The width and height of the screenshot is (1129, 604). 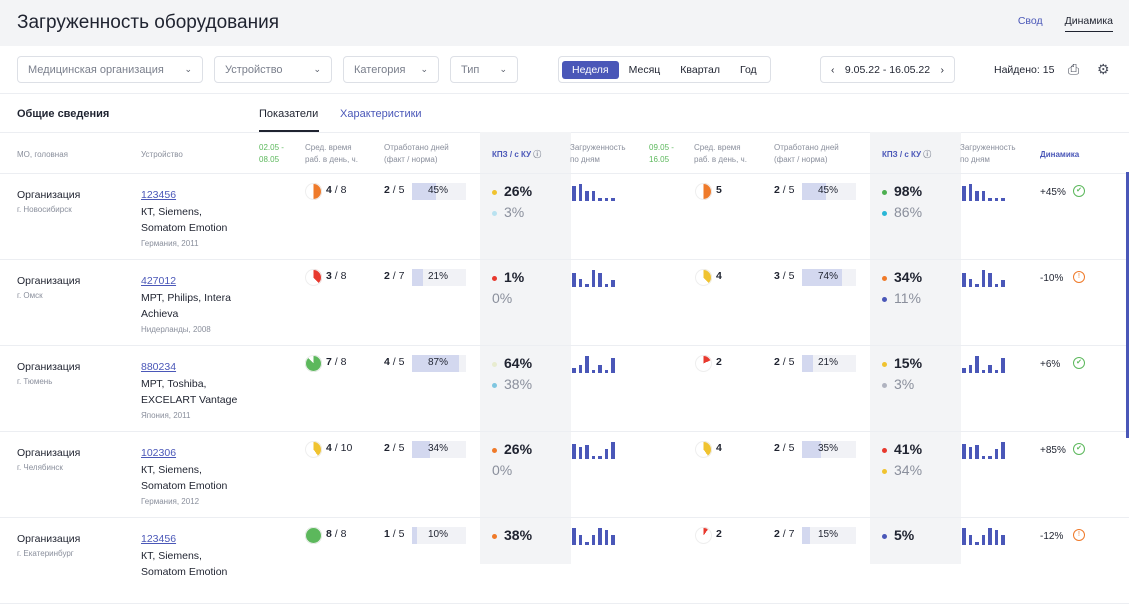 I want to click on col-avg-time: Сред. время раб. в день, ч., so click(x=331, y=153).